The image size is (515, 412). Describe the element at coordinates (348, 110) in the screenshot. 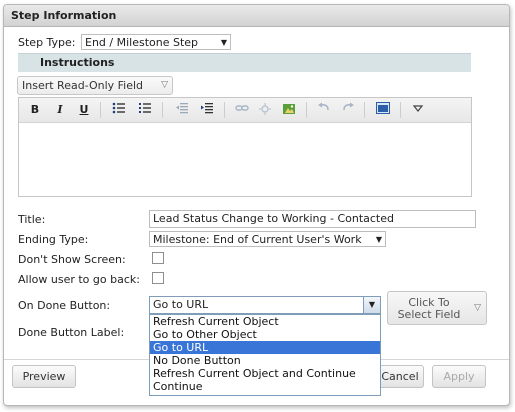

I see `redo-icon` at that location.